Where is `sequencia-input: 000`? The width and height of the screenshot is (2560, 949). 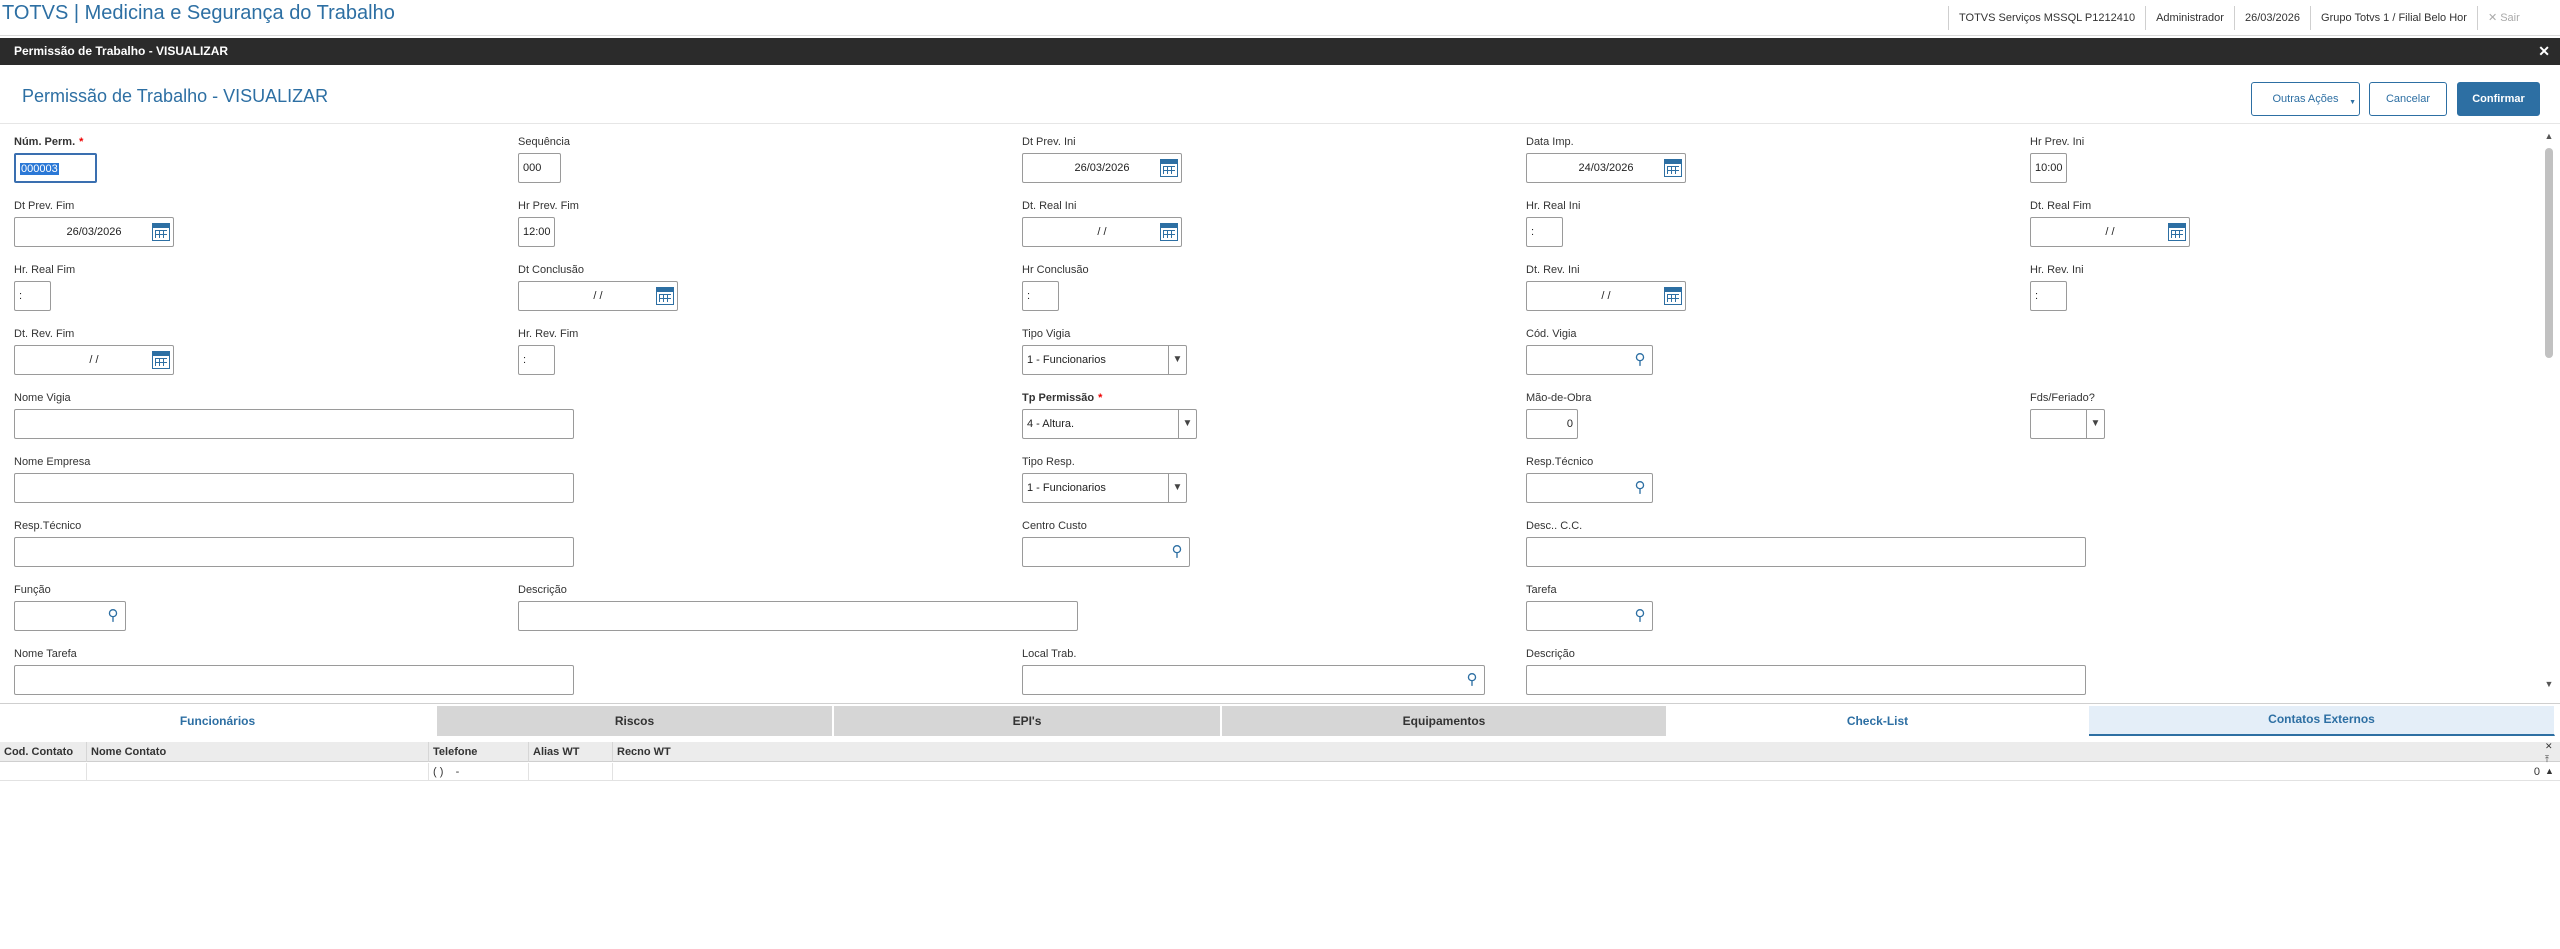 sequencia-input: 000 is located at coordinates (539, 168).